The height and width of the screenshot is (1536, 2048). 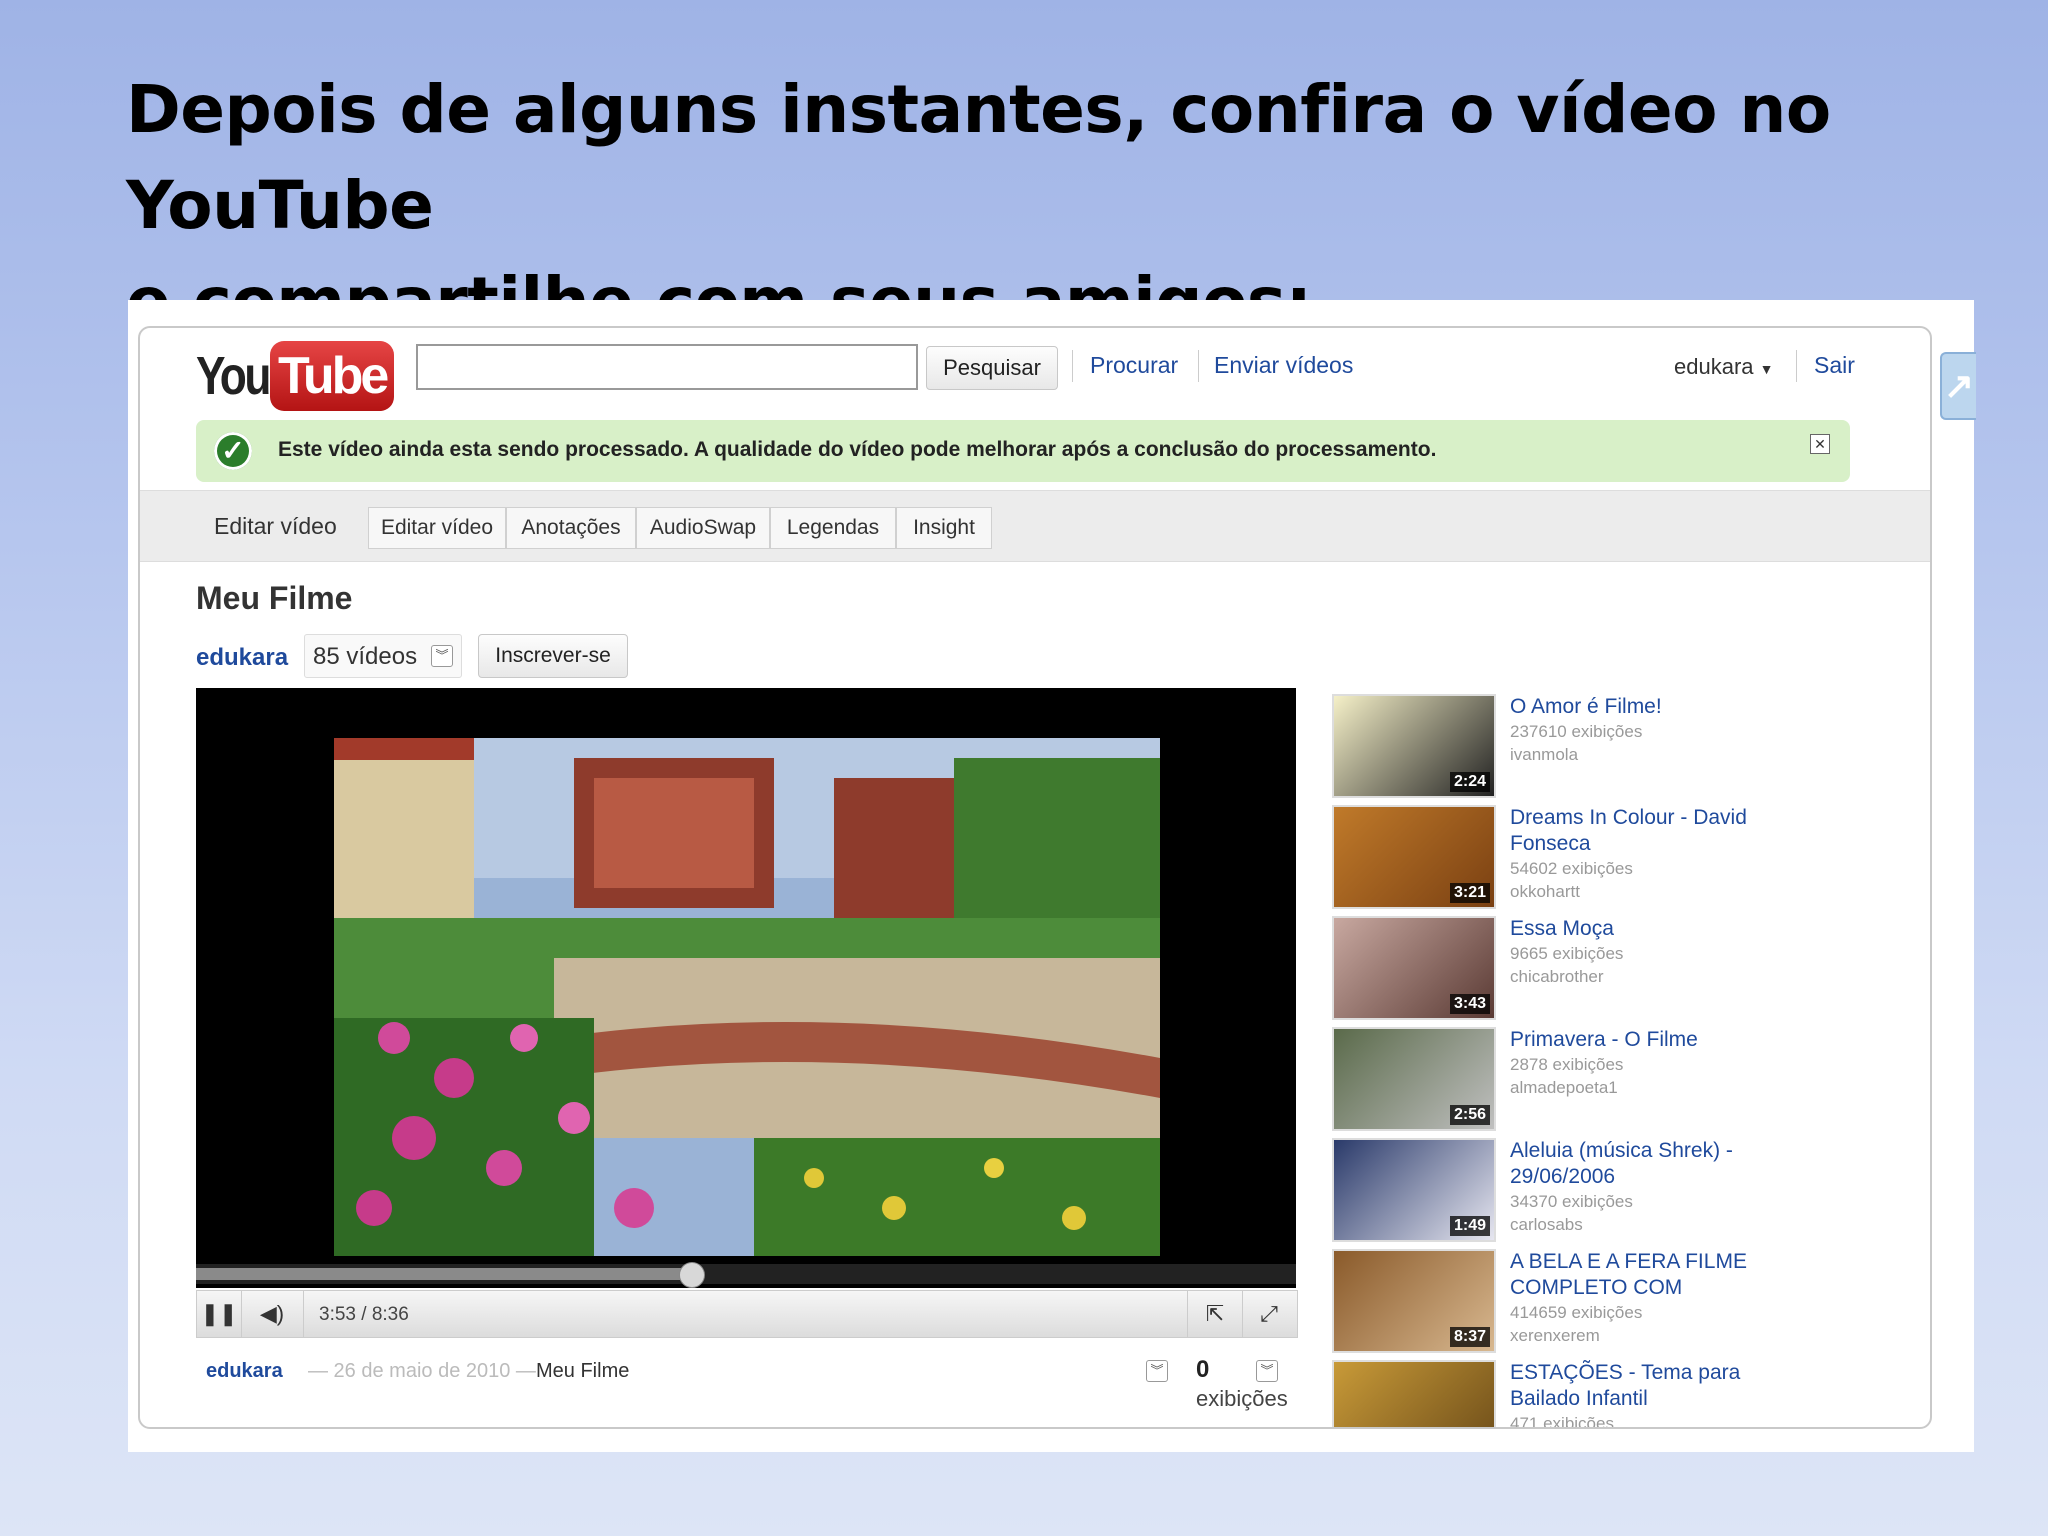 I want to click on video-thumbnail: 1:49, so click(x=1414, y=1190).